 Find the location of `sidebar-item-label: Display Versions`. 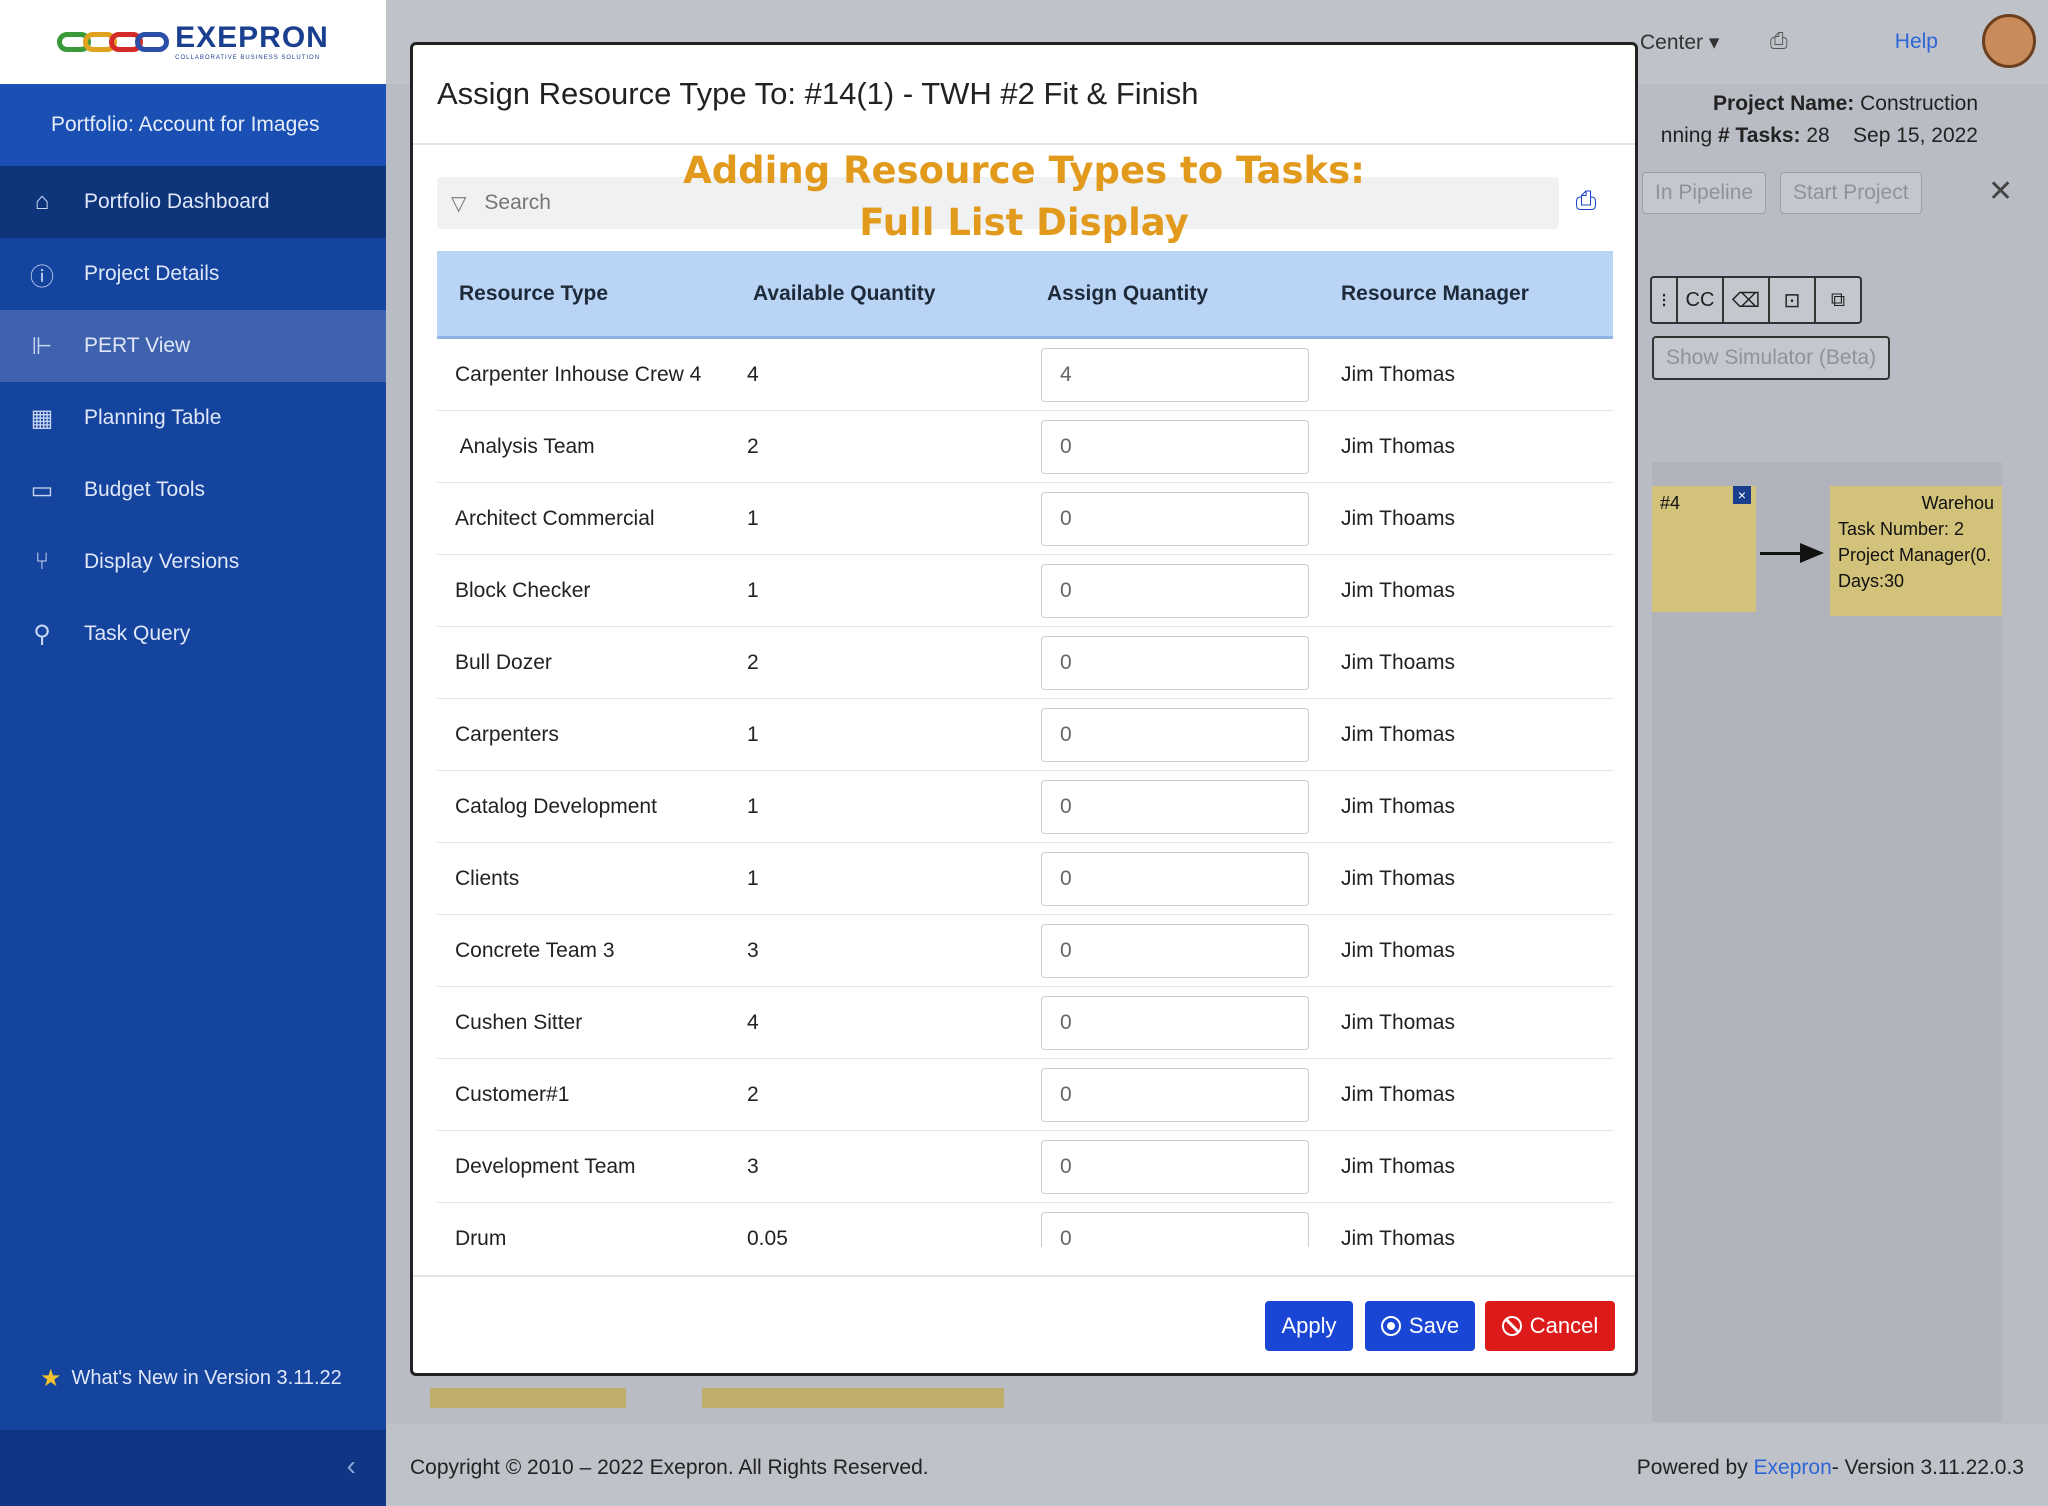

sidebar-item-label: Display Versions is located at coordinates (162, 561).